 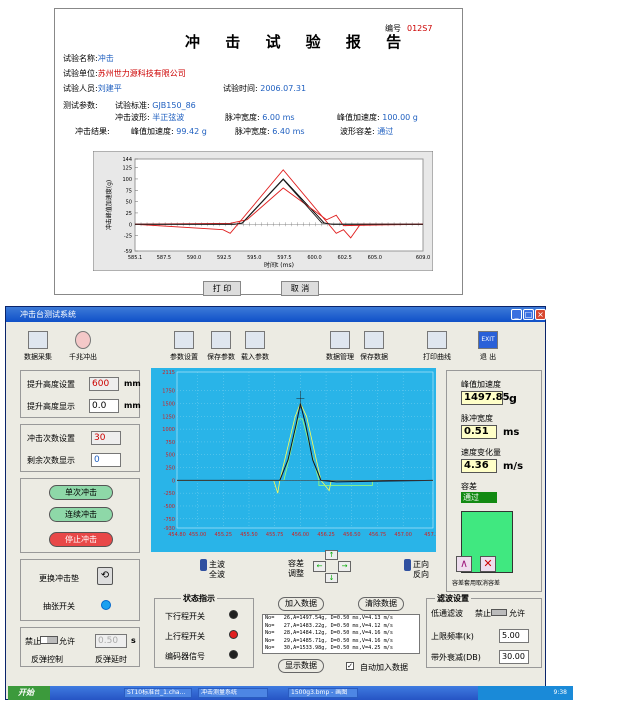 What do you see at coordinates (525, 693) in the screenshot?
I see `system-tray: 9:38` at bounding box center [525, 693].